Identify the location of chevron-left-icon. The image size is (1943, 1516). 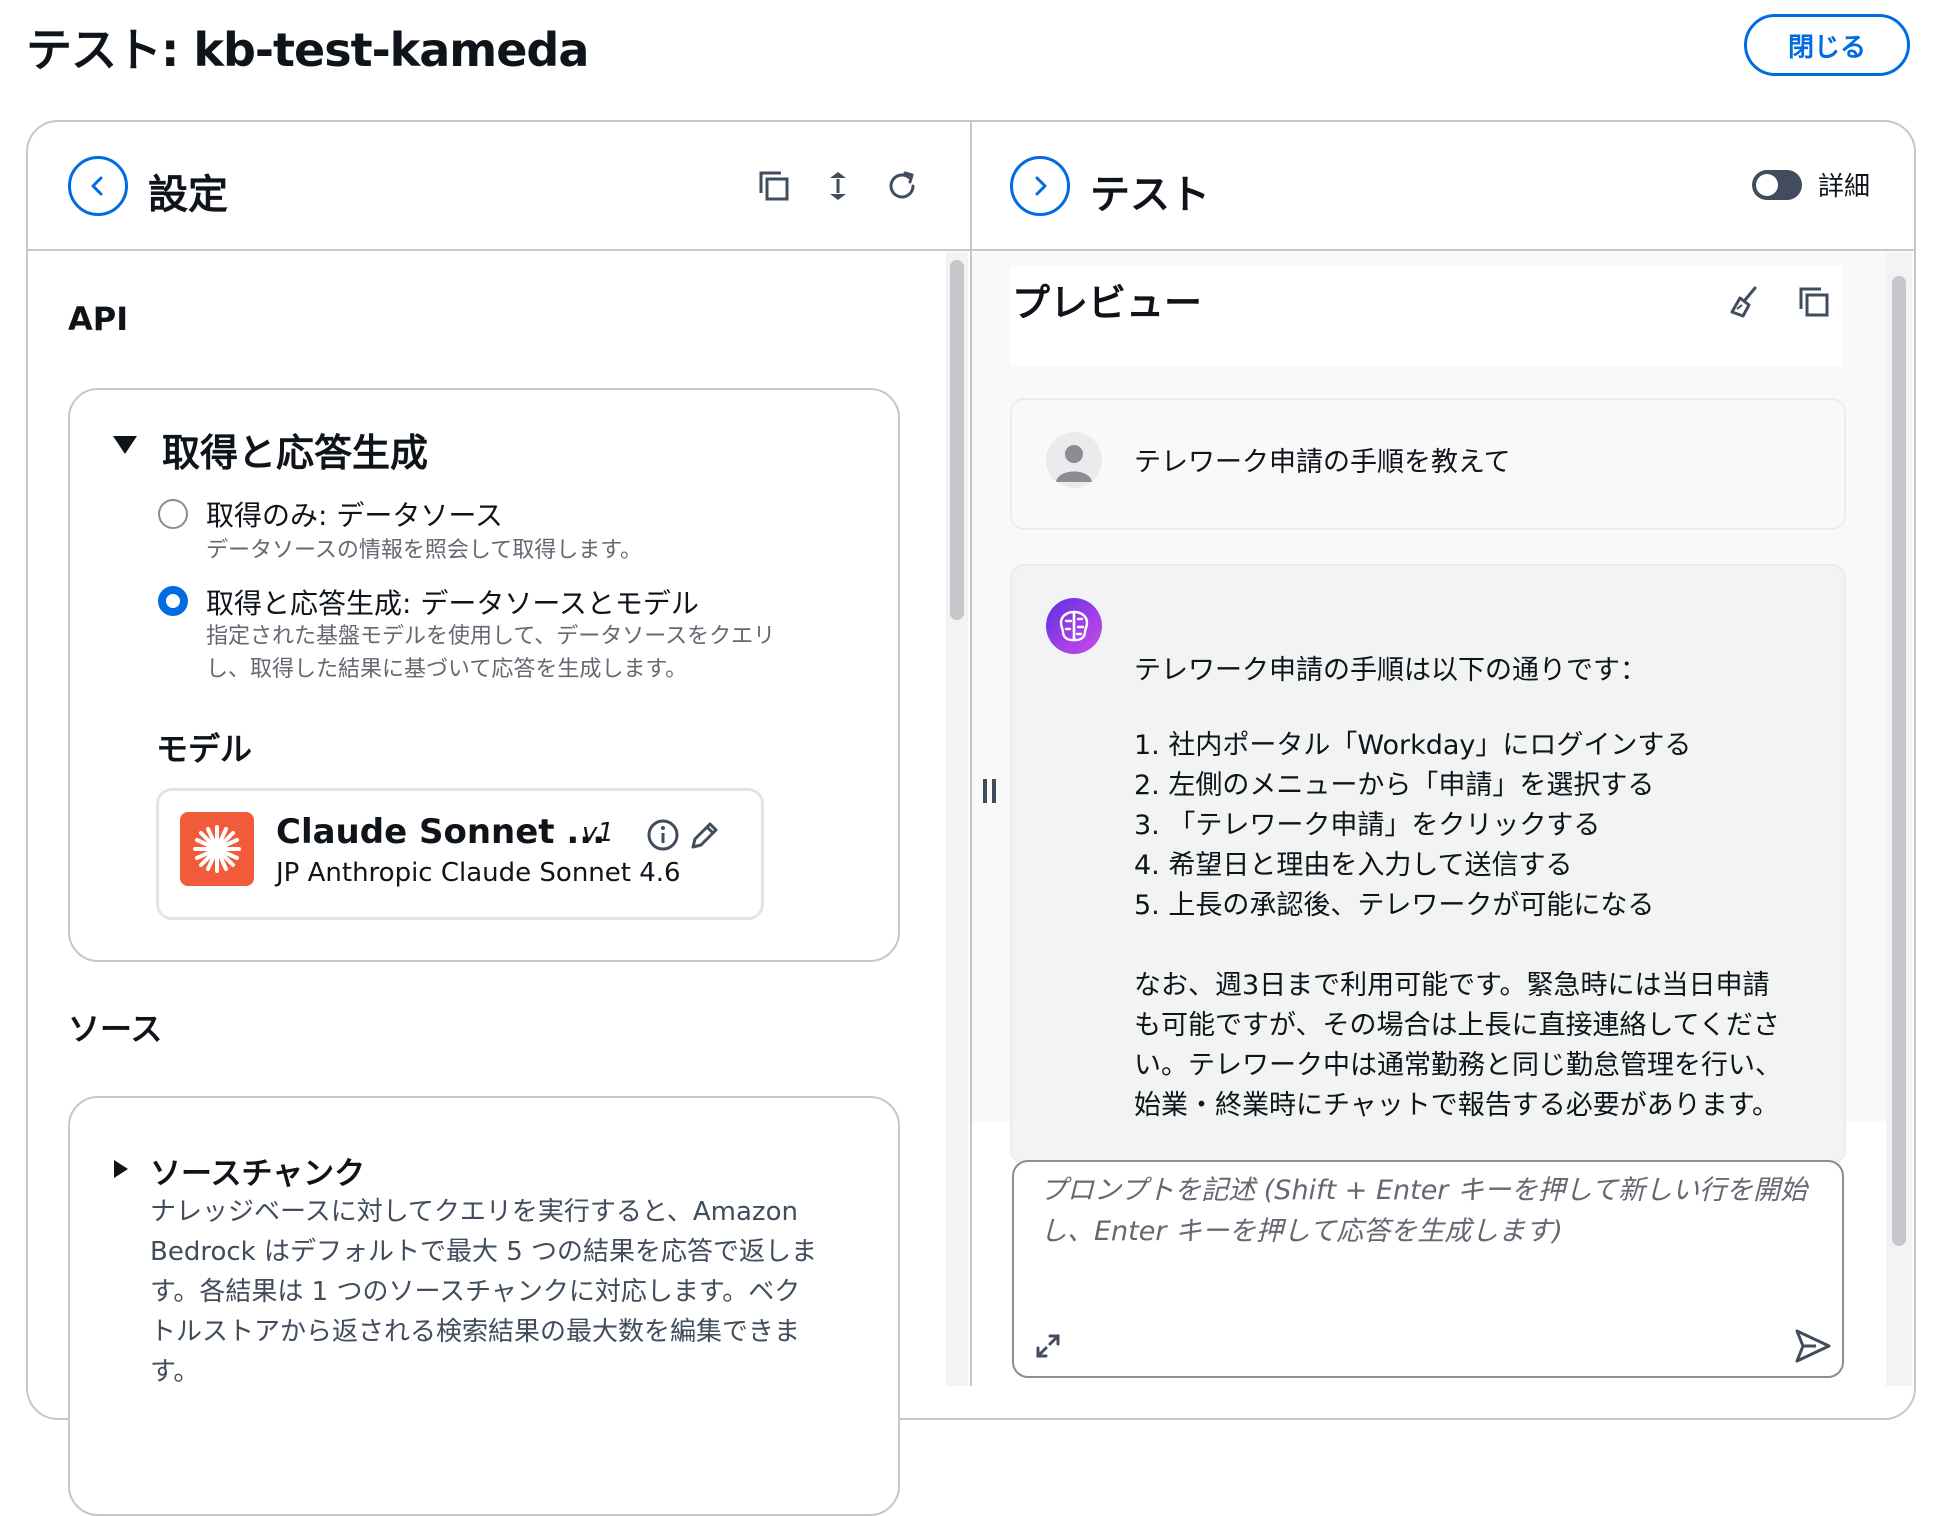
(98, 186).